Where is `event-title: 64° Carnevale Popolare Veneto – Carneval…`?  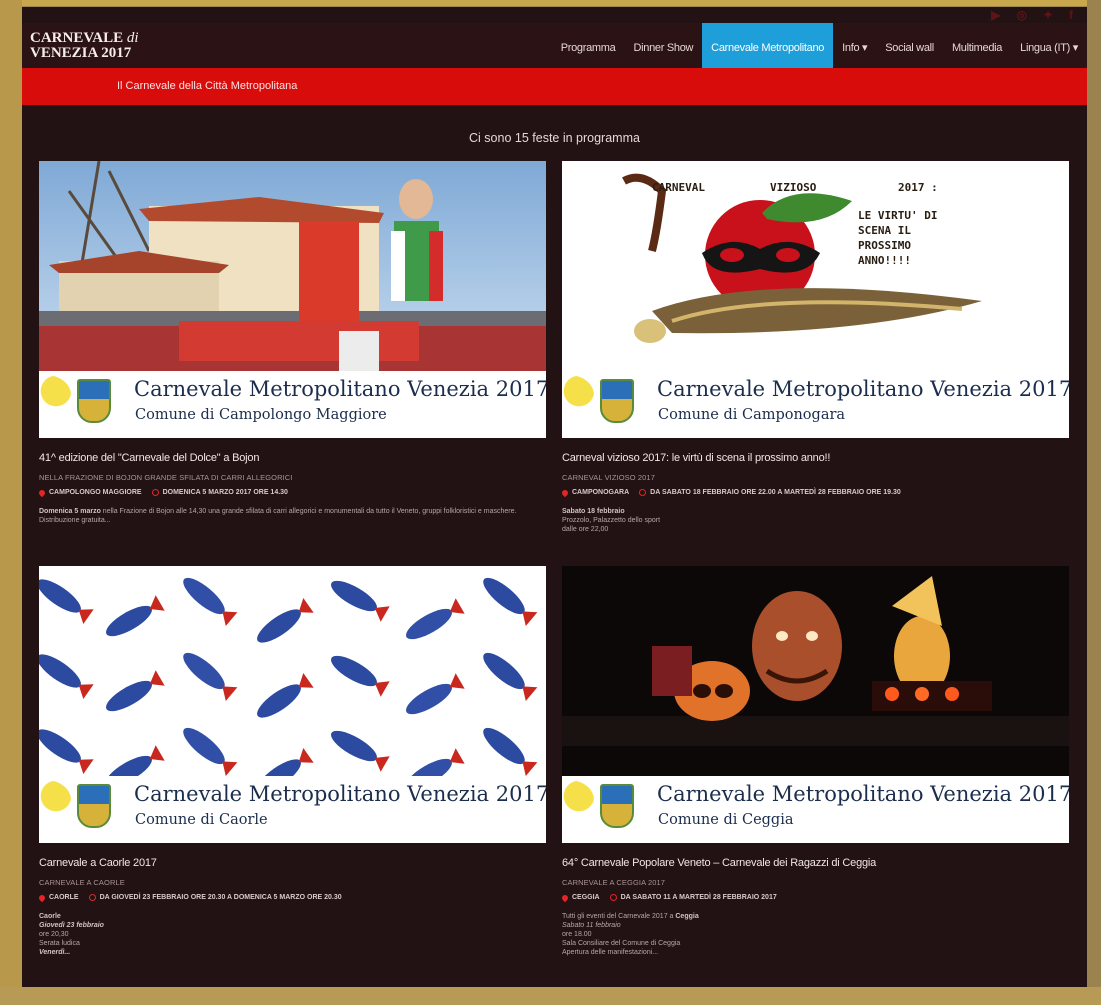 event-title: 64° Carnevale Popolare Veneto – Carneval… is located at coordinates (815, 863).